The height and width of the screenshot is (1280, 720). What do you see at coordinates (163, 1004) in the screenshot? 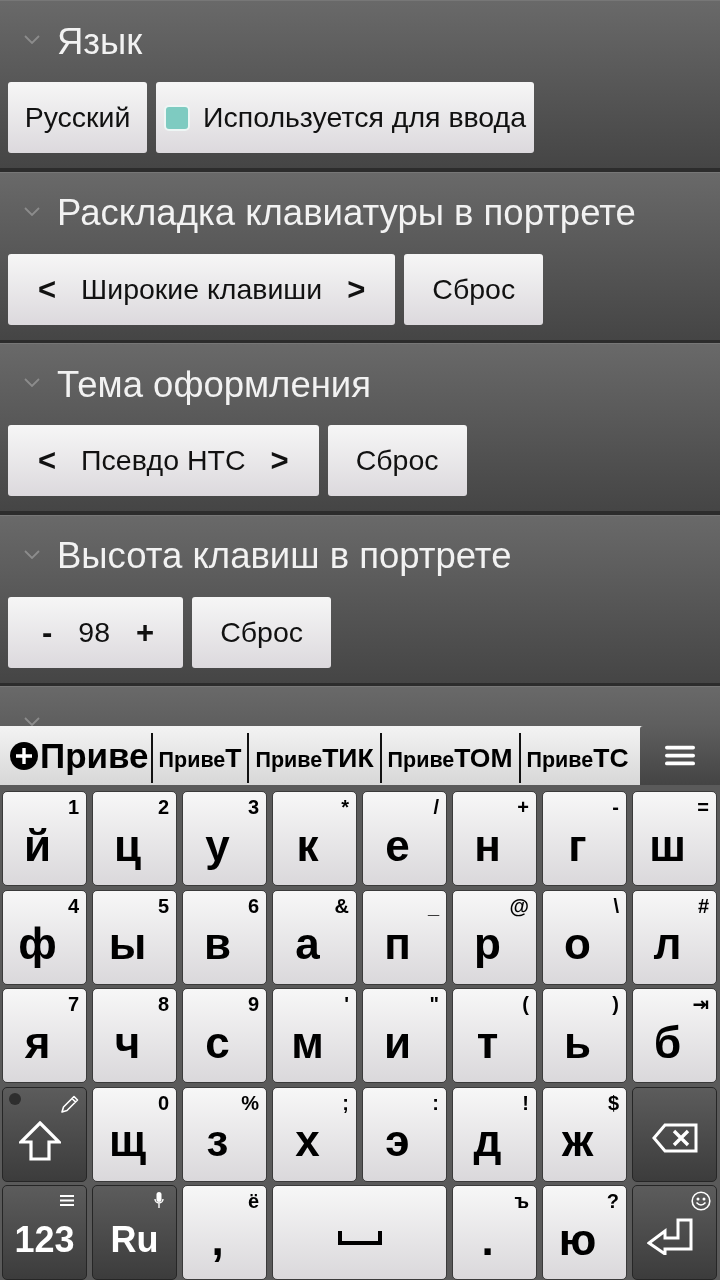
I see `key-hint: 8` at bounding box center [163, 1004].